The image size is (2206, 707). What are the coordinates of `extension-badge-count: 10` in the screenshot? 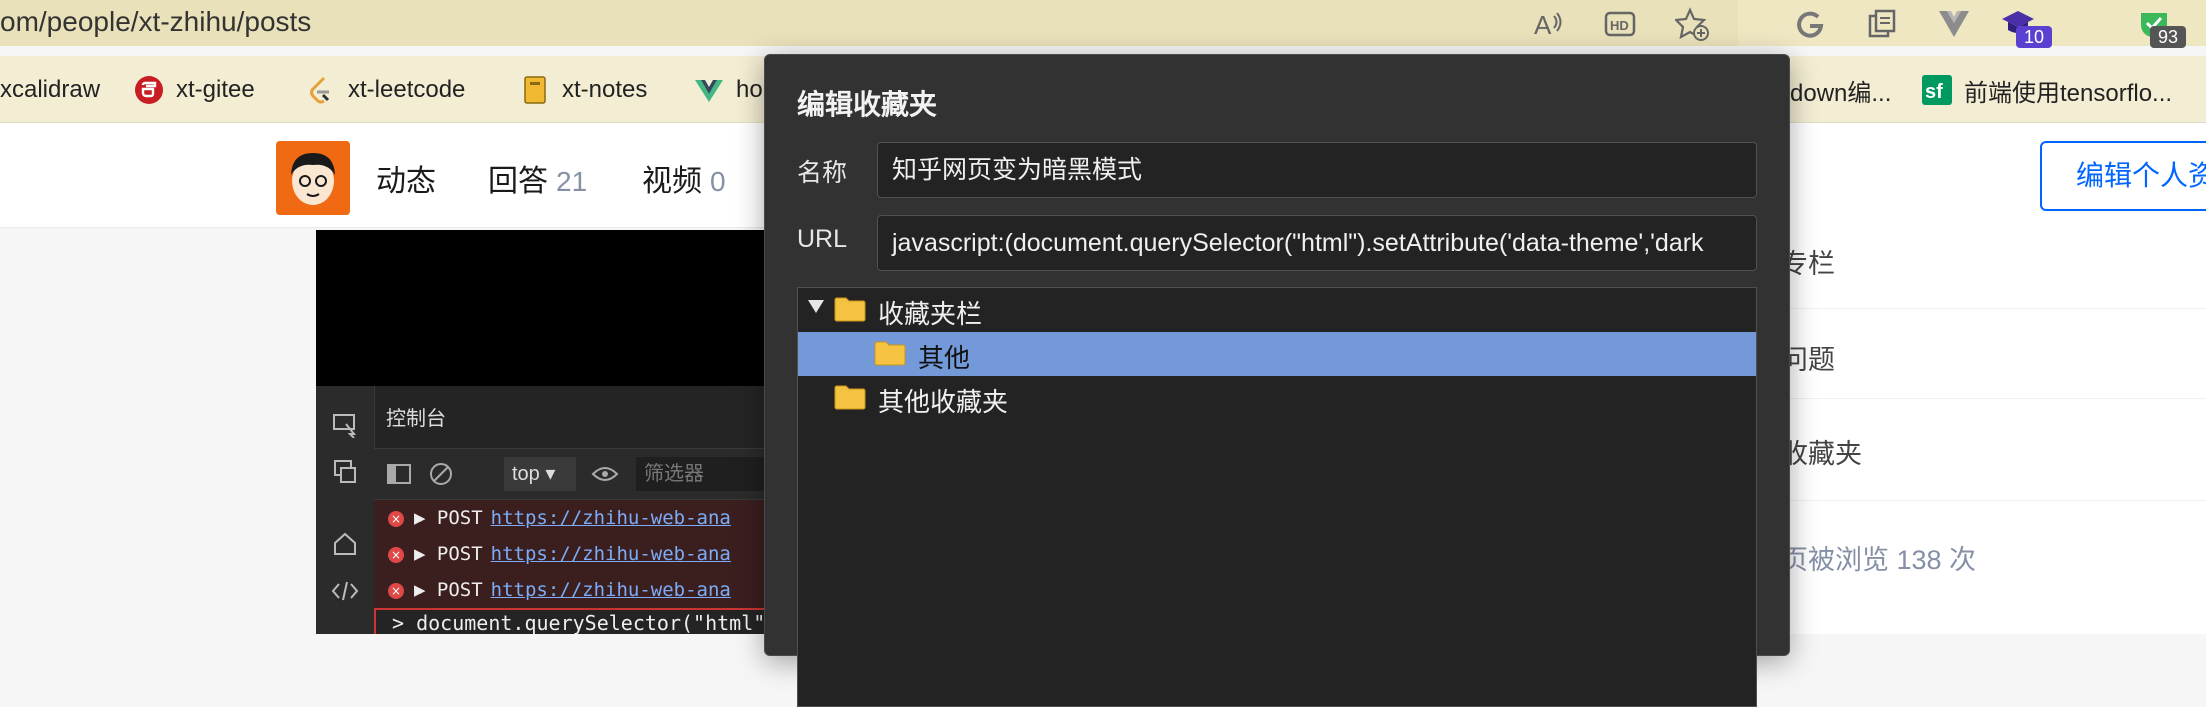 It's located at (2034, 37).